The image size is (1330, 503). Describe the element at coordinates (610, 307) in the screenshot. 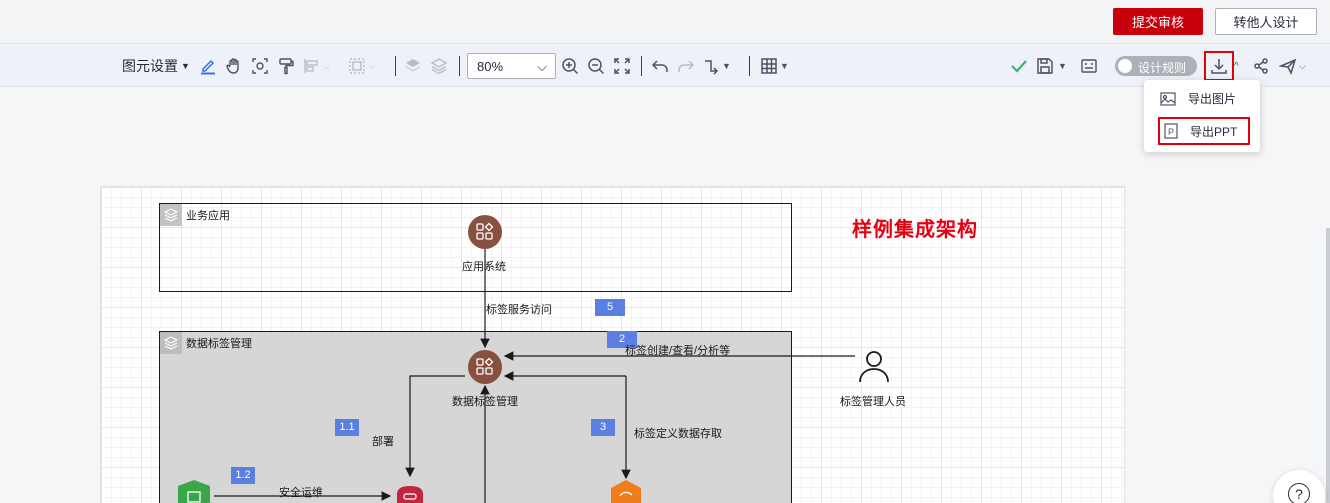

I see `flow-badge: 5` at that location.